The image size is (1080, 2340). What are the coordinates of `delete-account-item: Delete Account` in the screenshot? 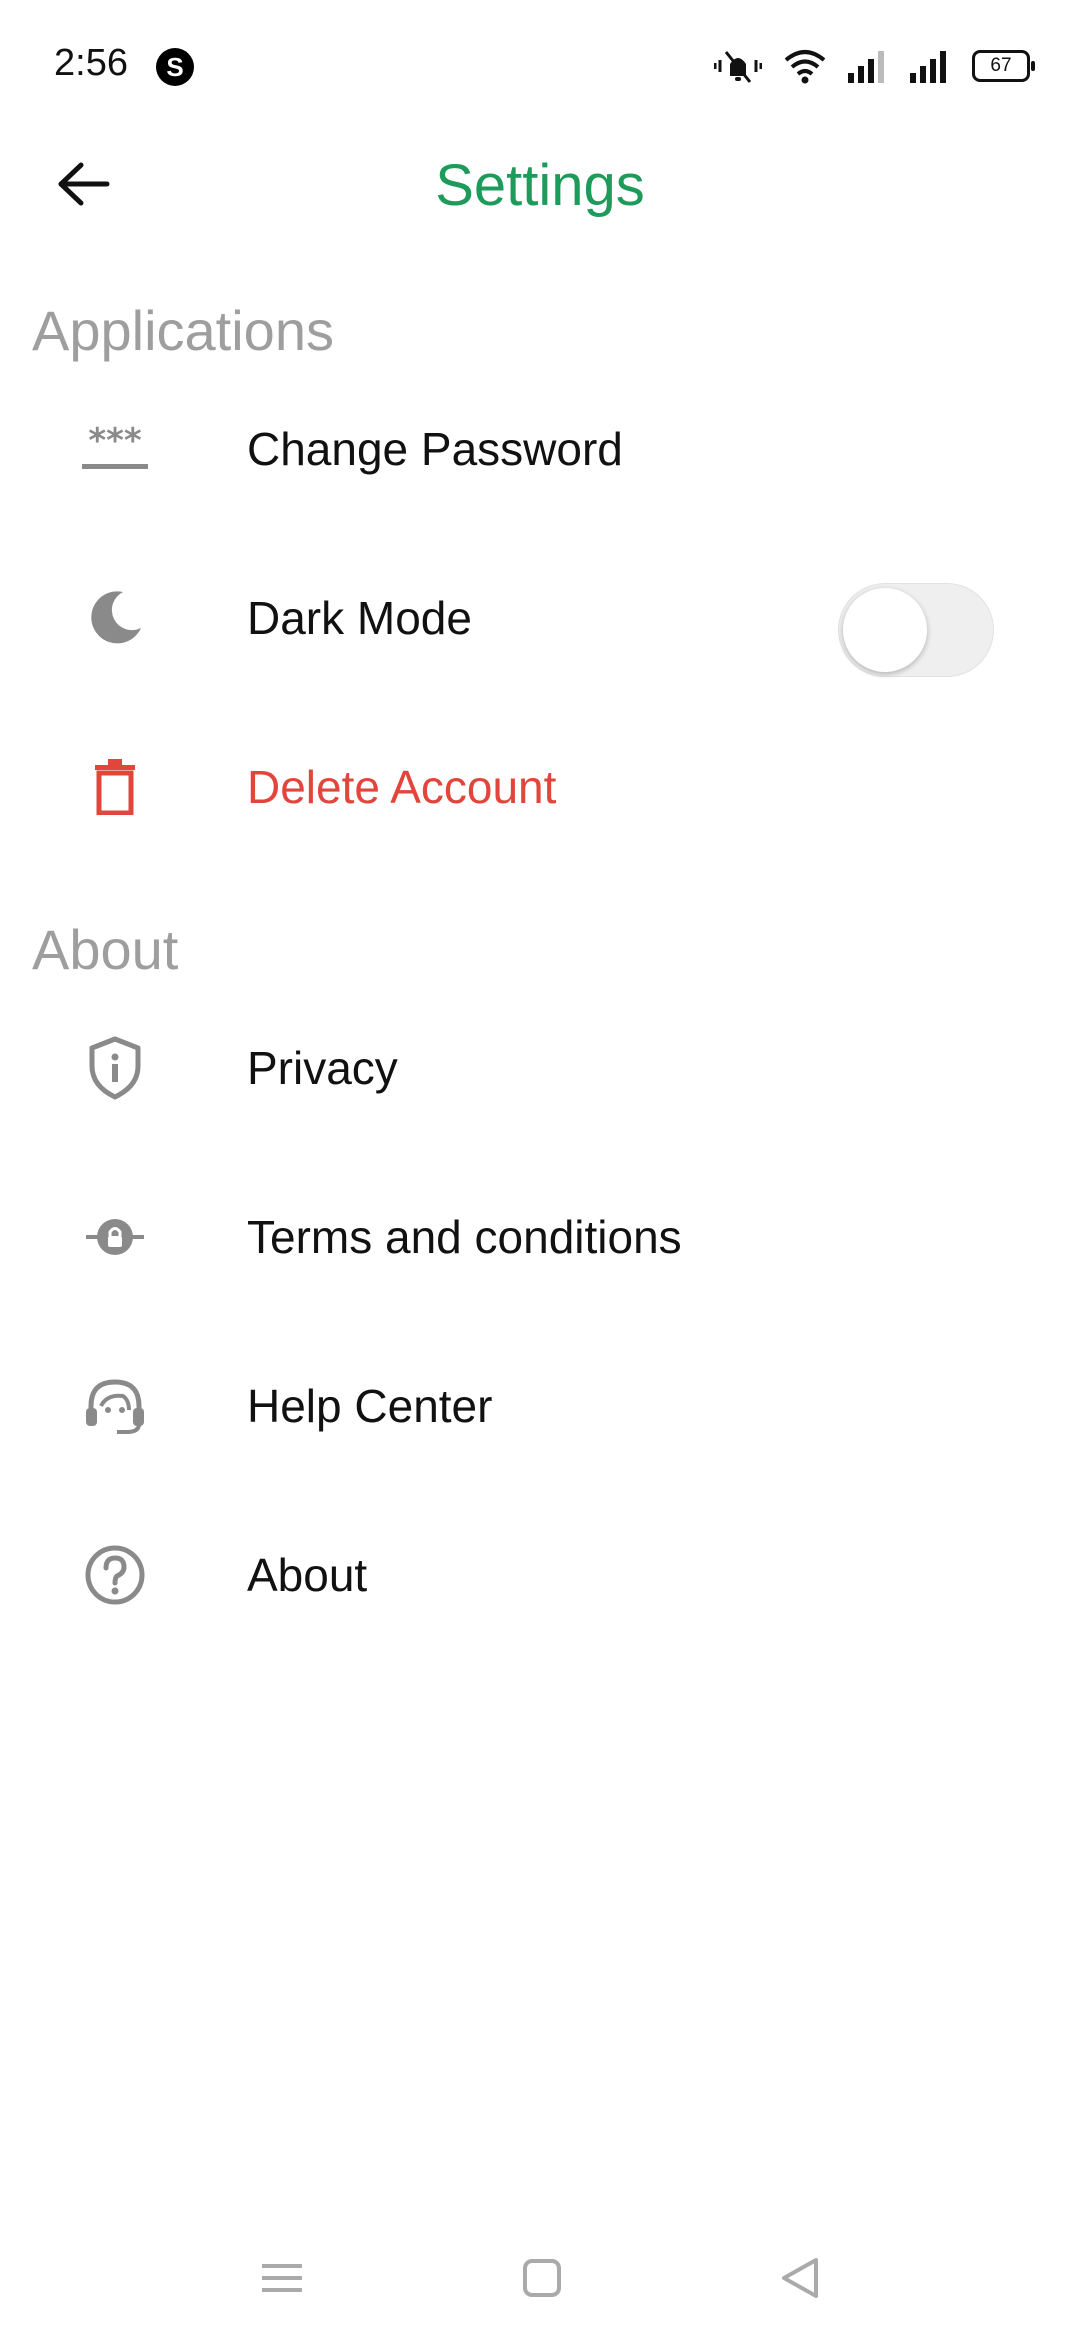 It's located at (540, 787).